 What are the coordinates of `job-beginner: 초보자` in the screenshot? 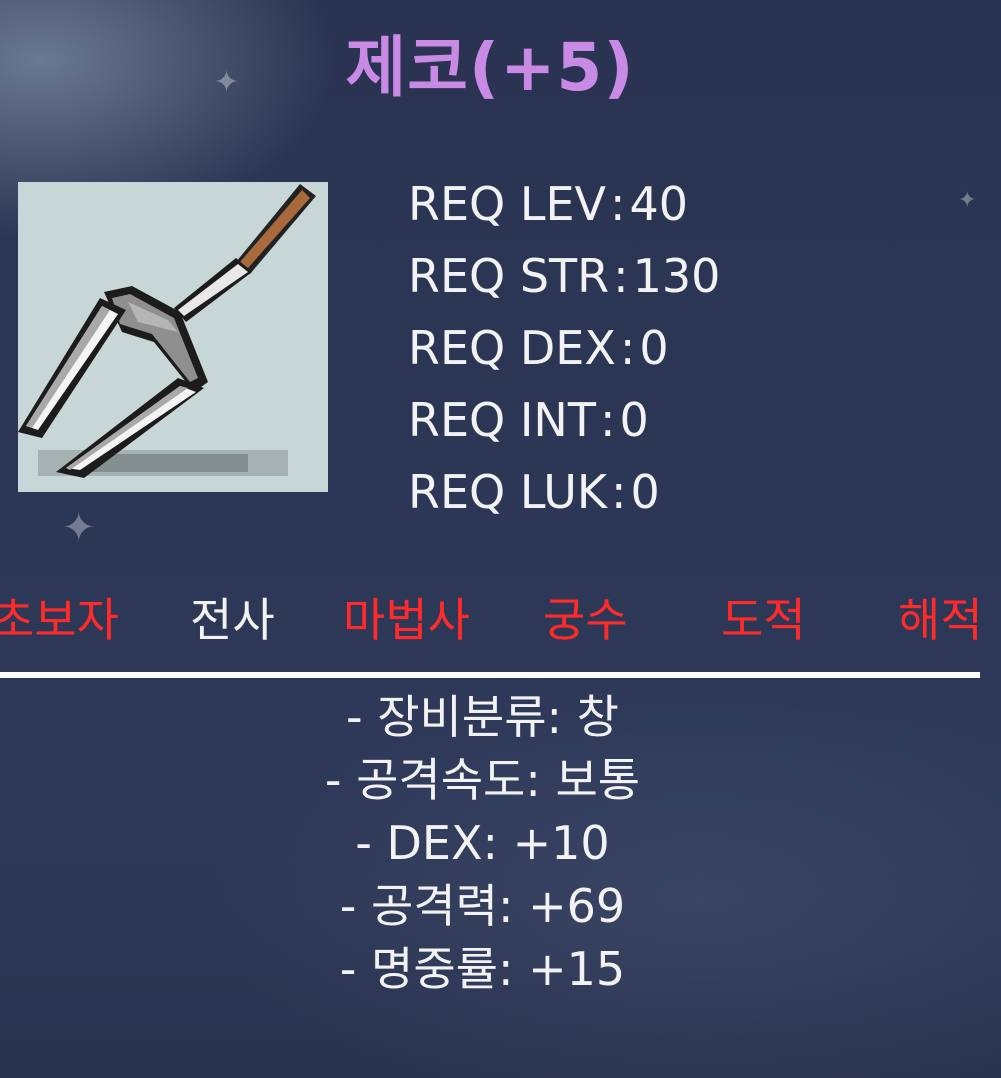 It's located at (59, 620).